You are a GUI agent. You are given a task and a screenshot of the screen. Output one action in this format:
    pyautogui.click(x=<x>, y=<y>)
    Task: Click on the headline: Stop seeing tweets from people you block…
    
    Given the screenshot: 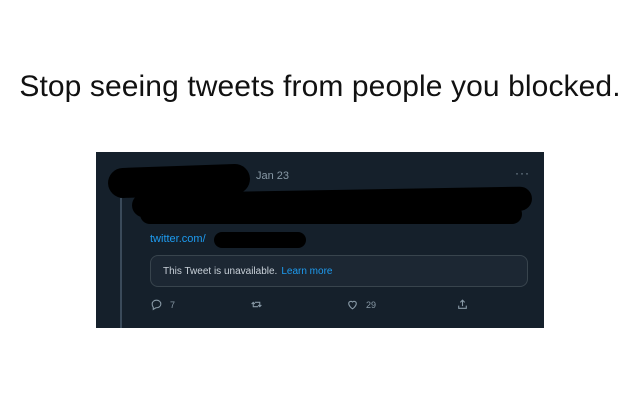 What is the action you would take?
    pyautogui.click(x=320, y=86)
    